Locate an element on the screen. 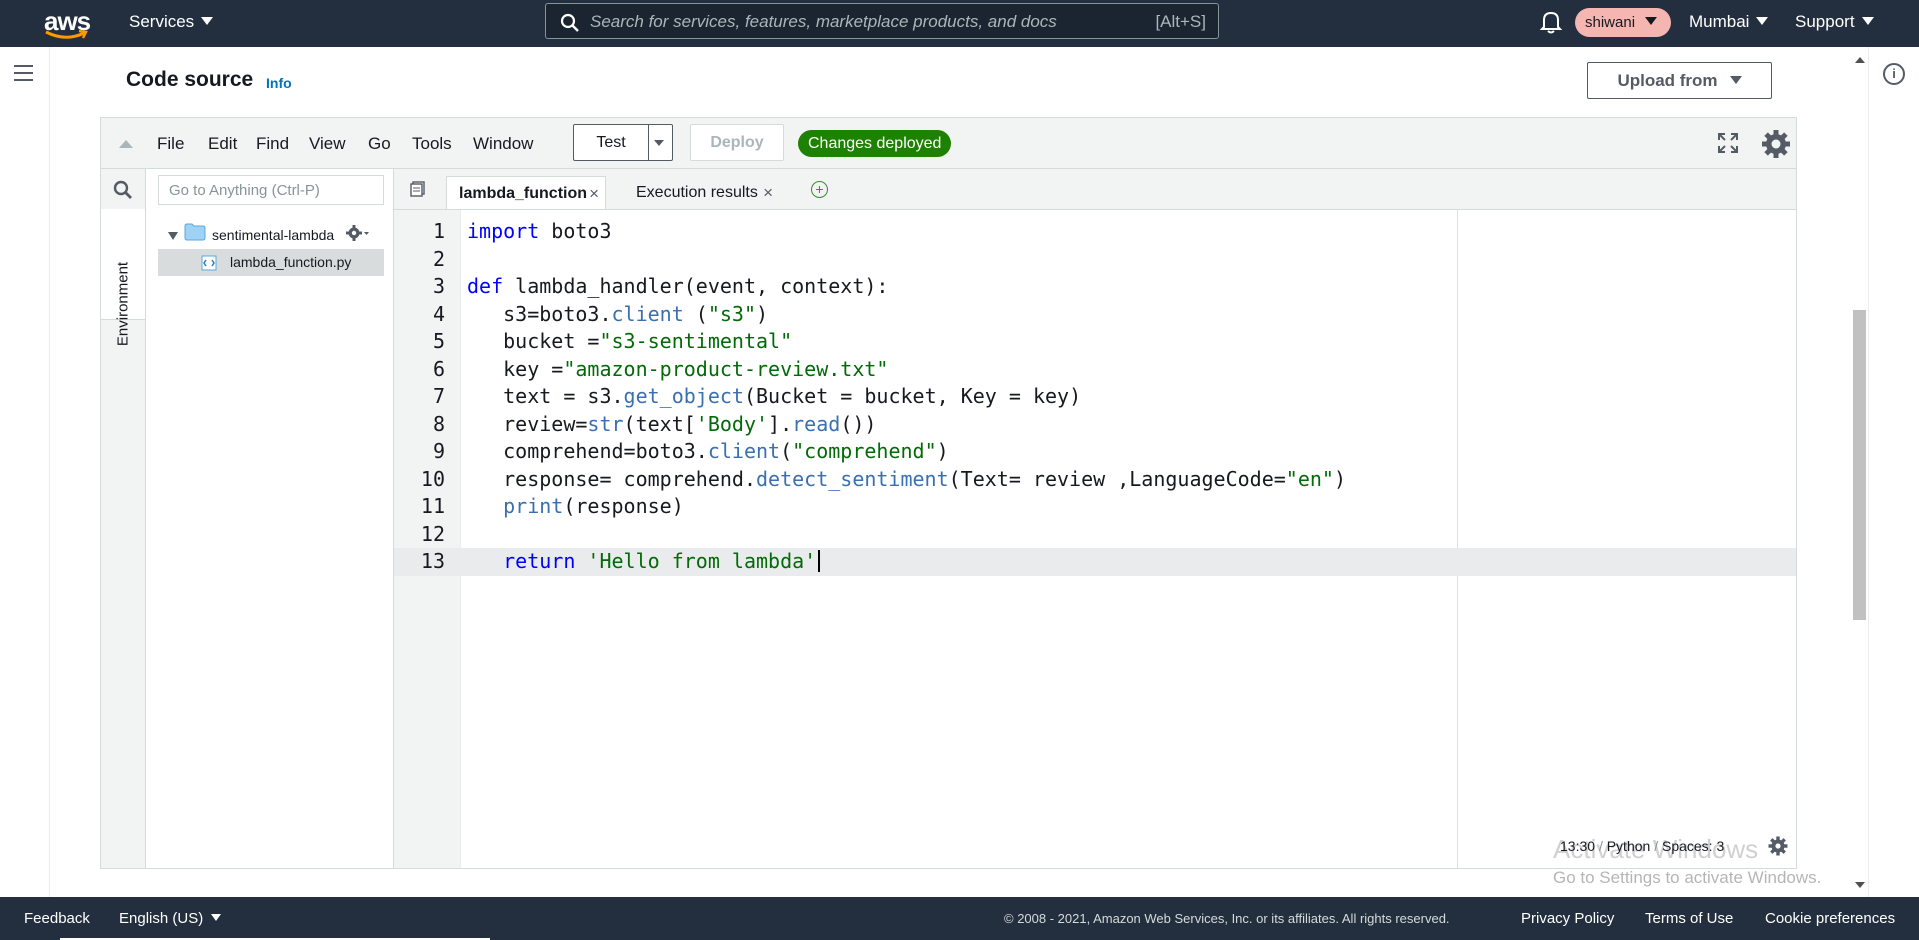  status-settings-gear-icon is located at coordinates (1778, 846).